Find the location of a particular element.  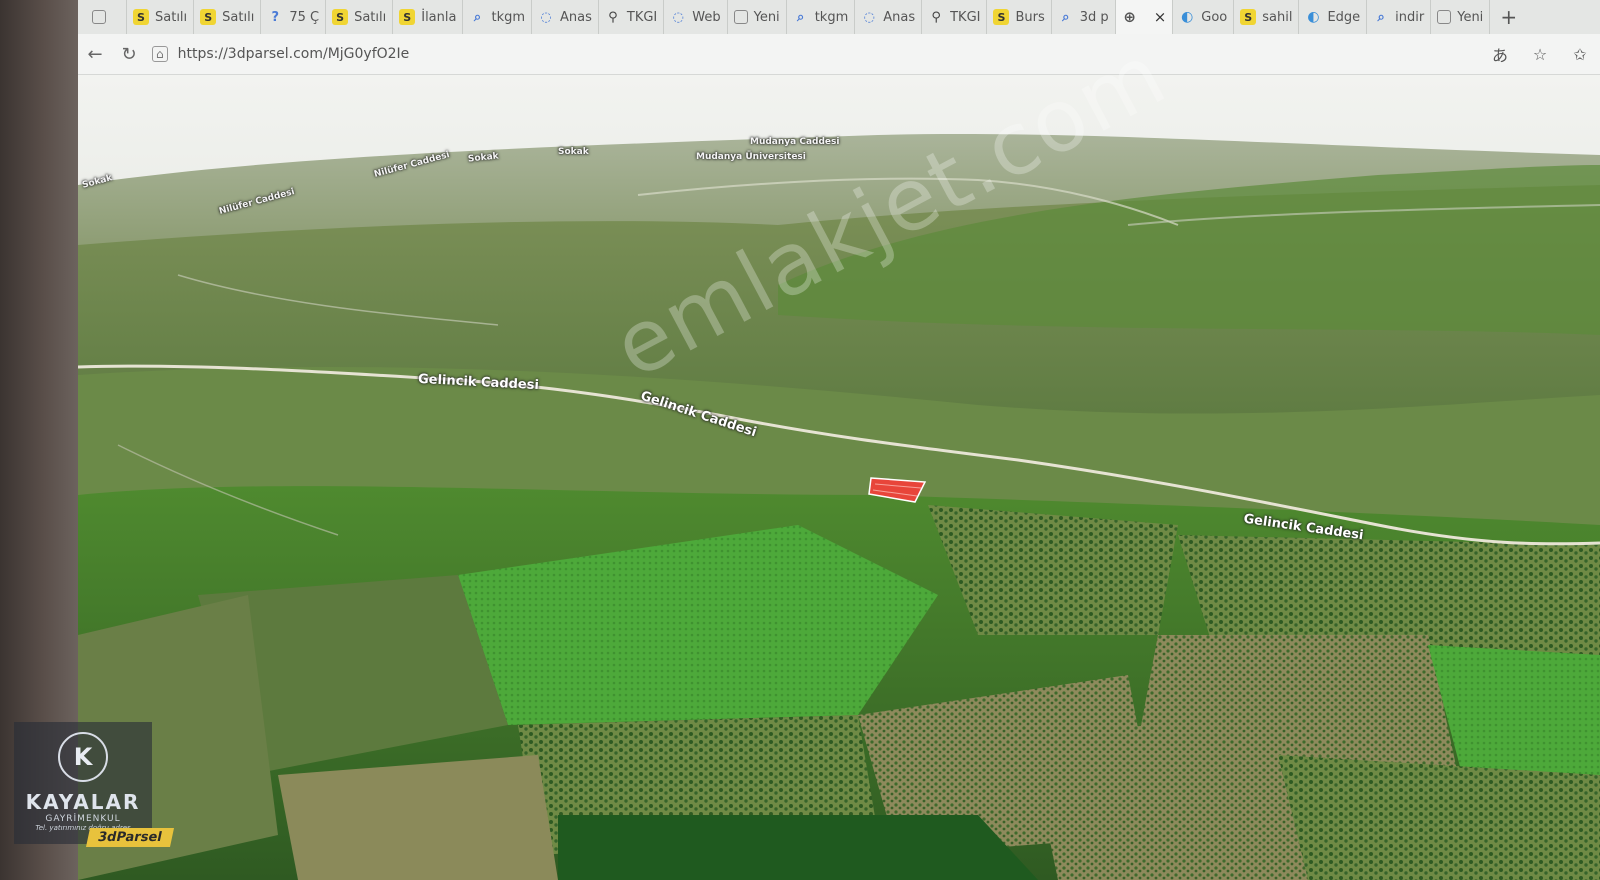

favorites-list-icon: ✩ is located at coordinates (1580, 54).